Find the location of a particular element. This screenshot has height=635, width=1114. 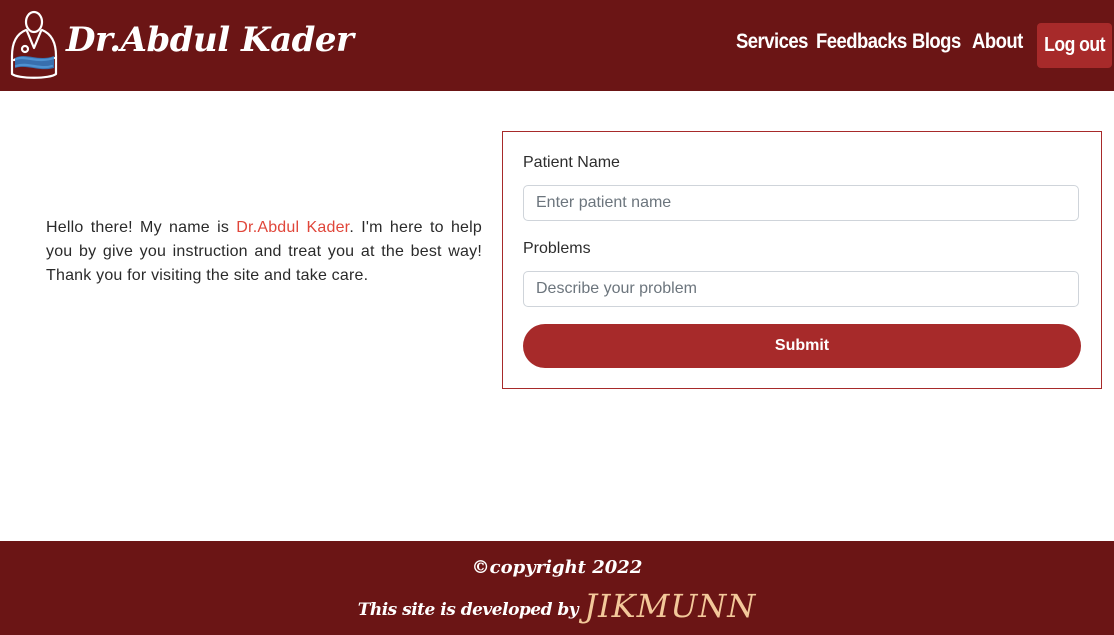

doctor-icon is located at coordinates (34, 45).